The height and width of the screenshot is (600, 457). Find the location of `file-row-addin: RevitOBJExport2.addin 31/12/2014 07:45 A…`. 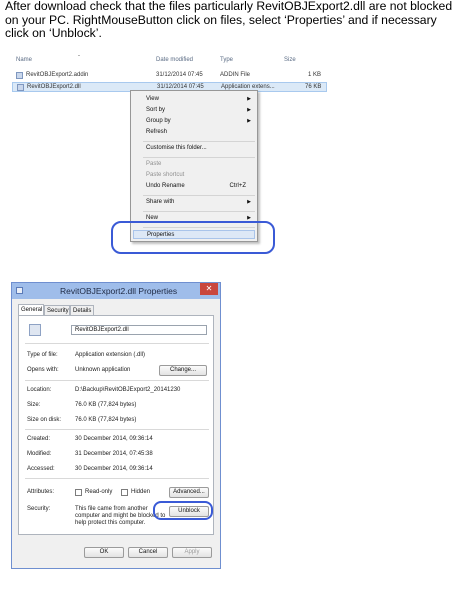

file-row-addin: RevitOBJExport2.addin 31/12/2014 07:45 A… is located at coordinates (169, 76).